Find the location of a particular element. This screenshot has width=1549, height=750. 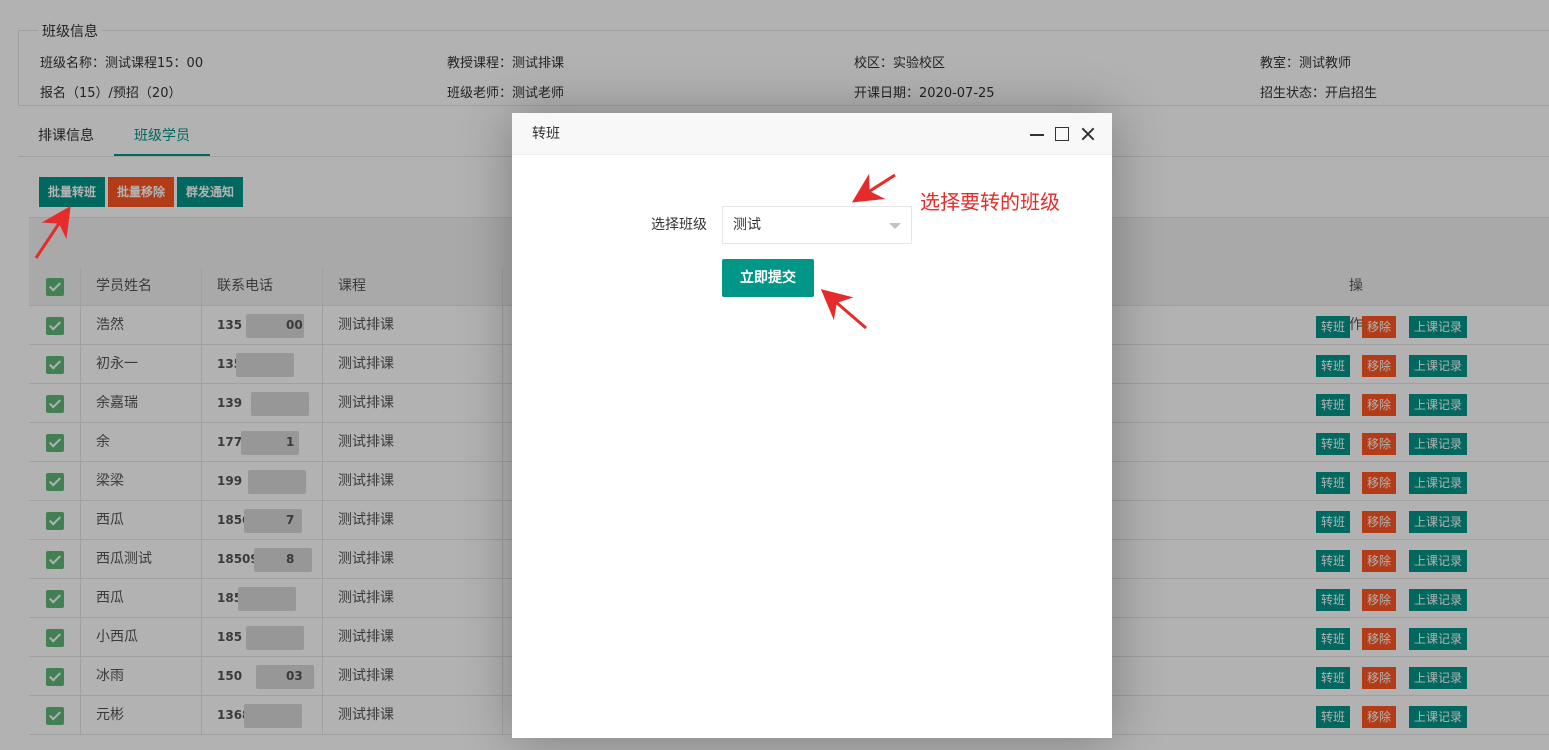

arrow-to-submit is located at coordinates (843, 309).